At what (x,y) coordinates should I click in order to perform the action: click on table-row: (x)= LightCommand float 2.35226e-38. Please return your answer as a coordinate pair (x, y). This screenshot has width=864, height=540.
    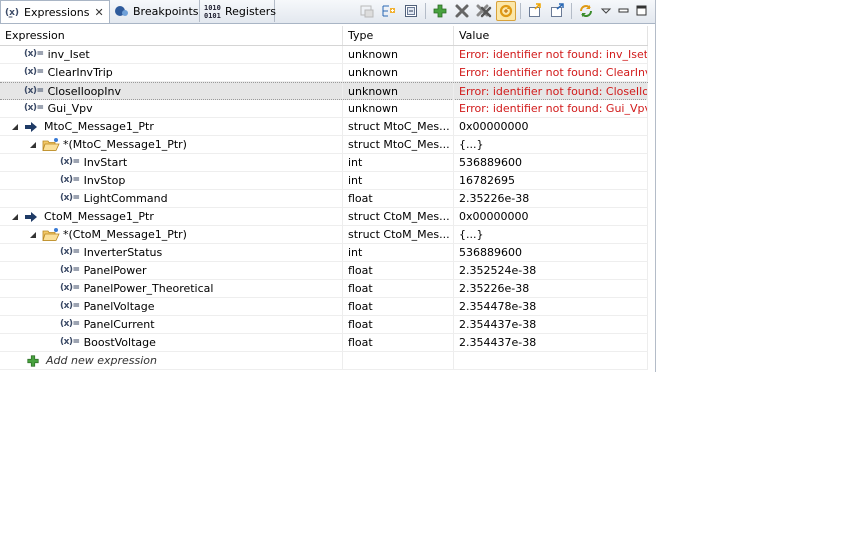
    Looking at the image, I should click on (324, 199).